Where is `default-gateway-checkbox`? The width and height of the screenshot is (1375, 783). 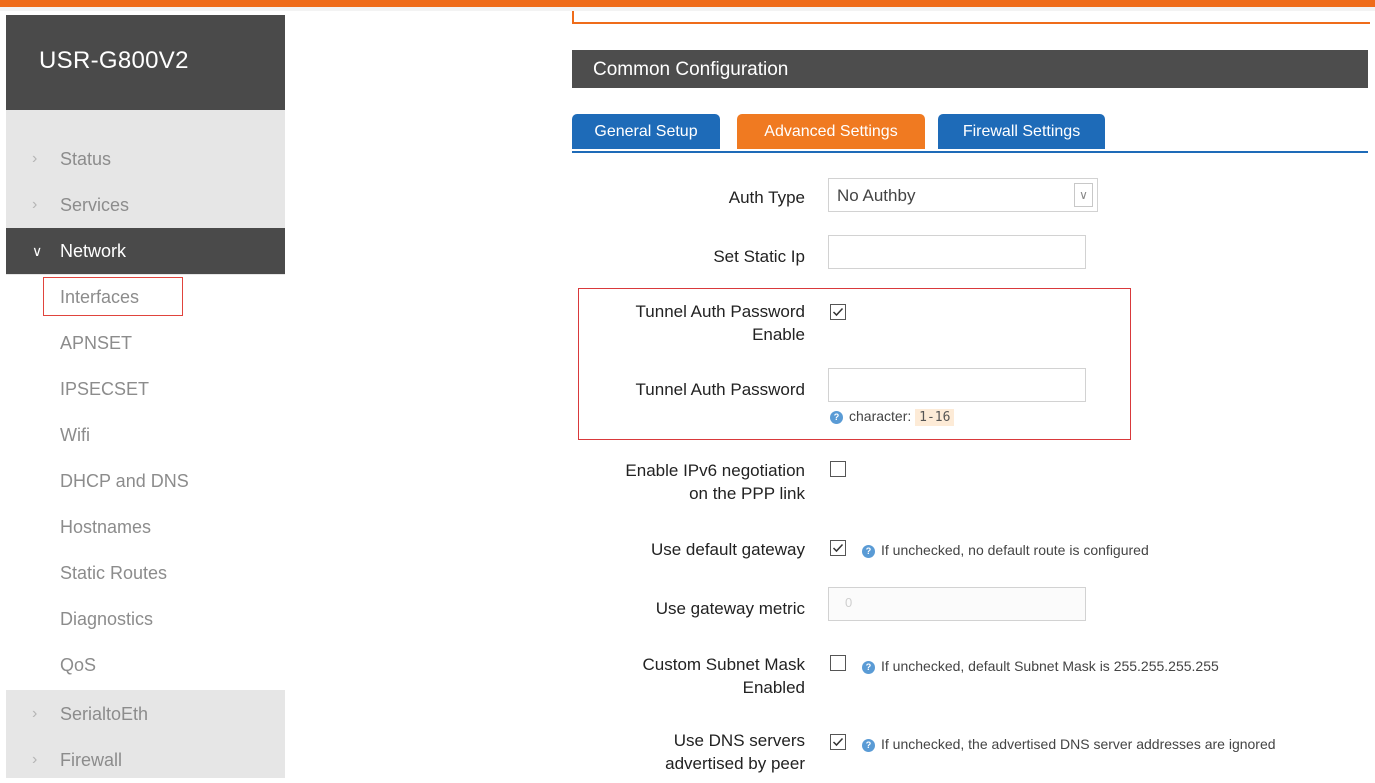 default-gateway-checkbox is located at coordinates (838, 548).